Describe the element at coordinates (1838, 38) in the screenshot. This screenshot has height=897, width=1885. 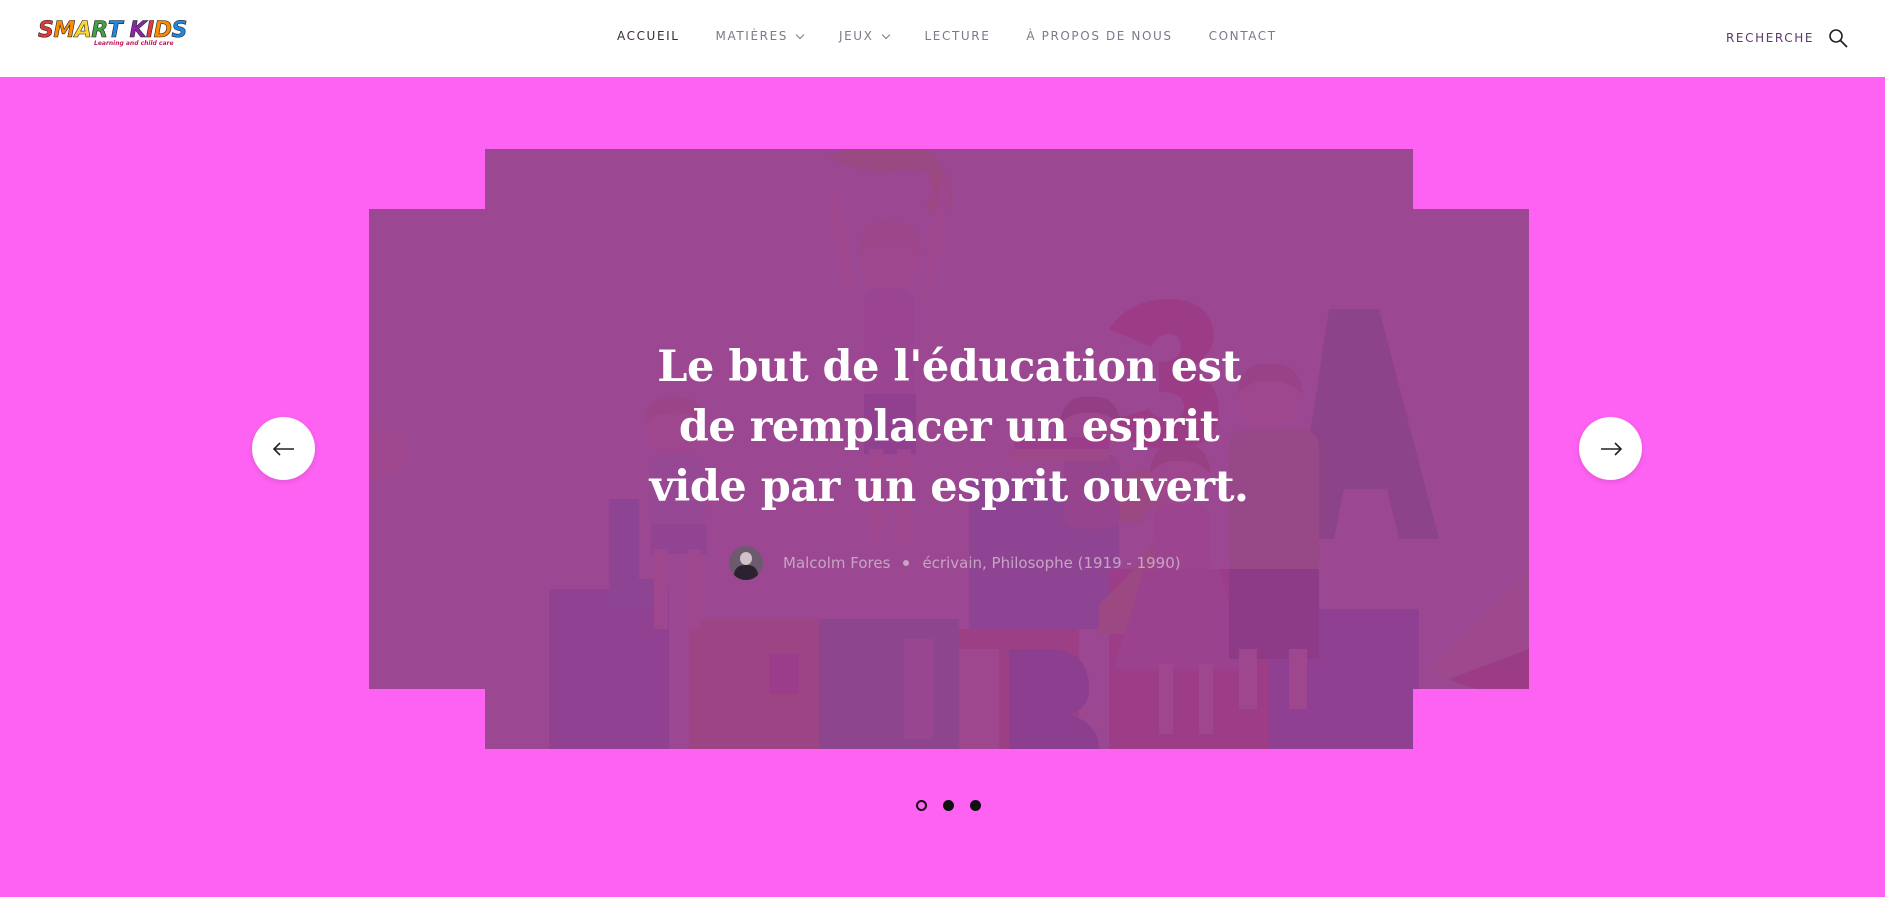
I see `search-icon` at that location.